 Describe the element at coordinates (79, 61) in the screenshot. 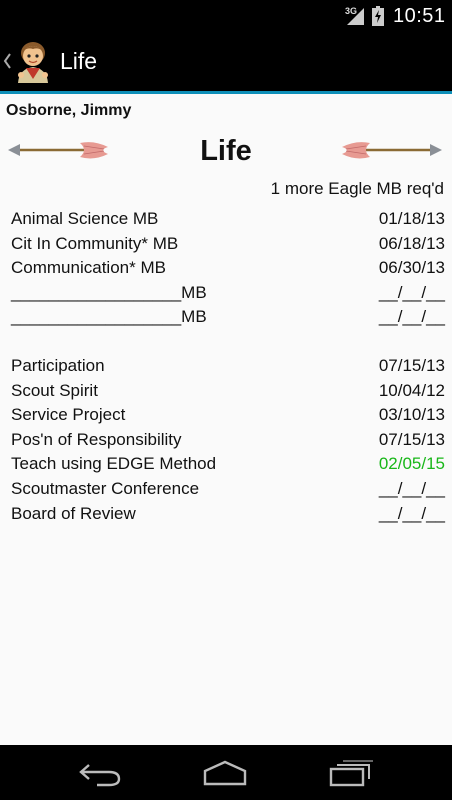

I see `action-bar-title: Life` at that location.